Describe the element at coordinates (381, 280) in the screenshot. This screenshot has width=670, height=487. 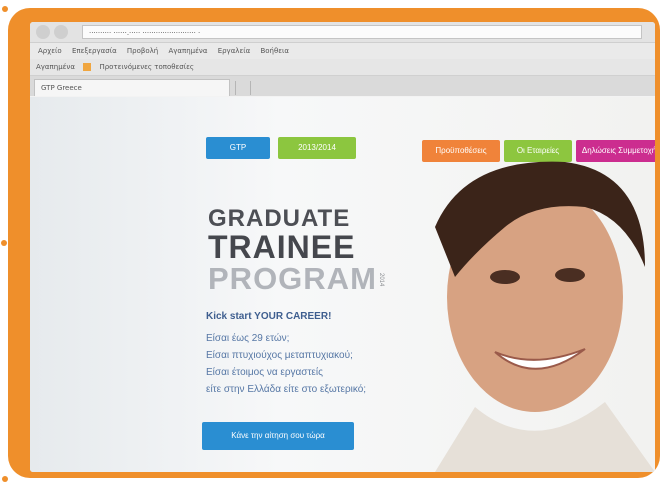
I see `year-label: 2014` at that location.